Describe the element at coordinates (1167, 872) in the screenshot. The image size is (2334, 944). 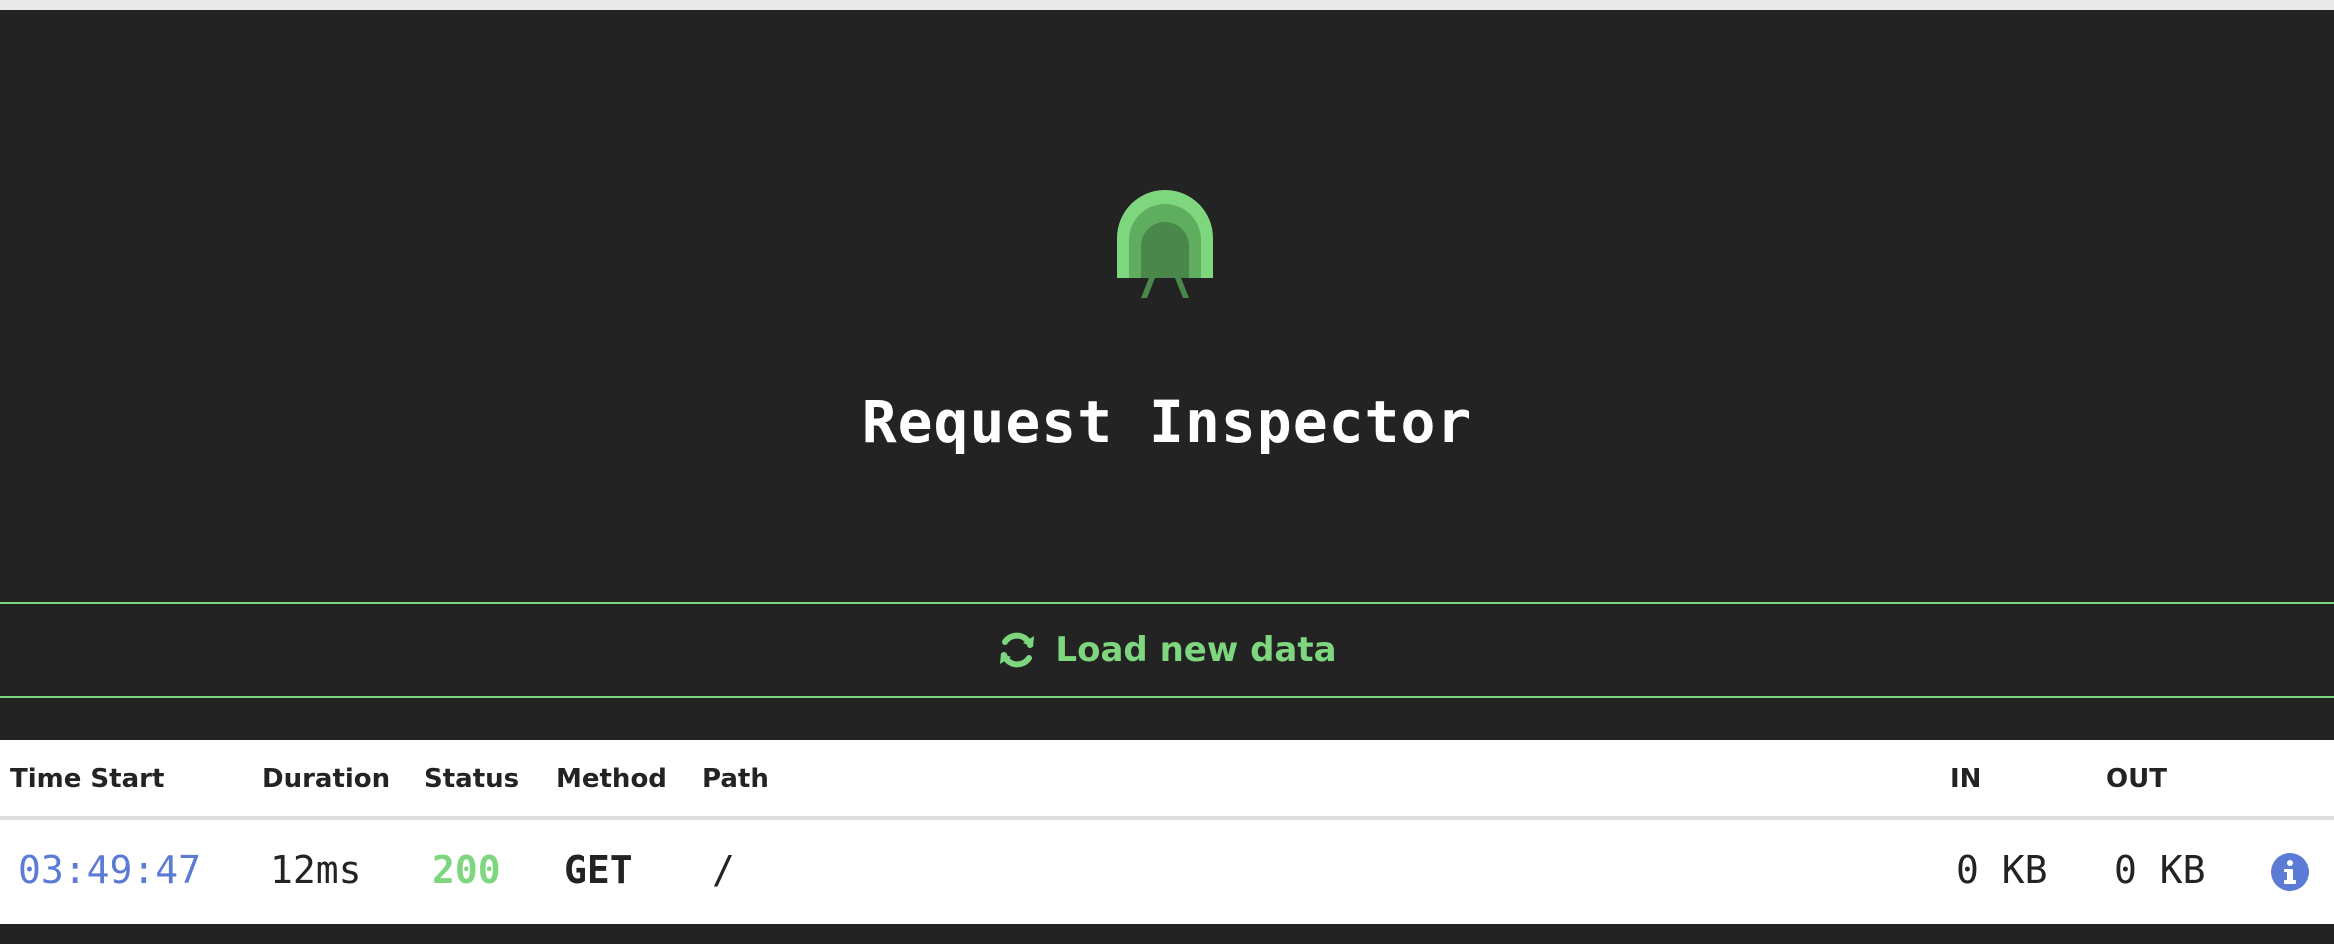
I see `table-row: 03:49:47 12ms 200 GET / 0 KB 0 KB` at that location.